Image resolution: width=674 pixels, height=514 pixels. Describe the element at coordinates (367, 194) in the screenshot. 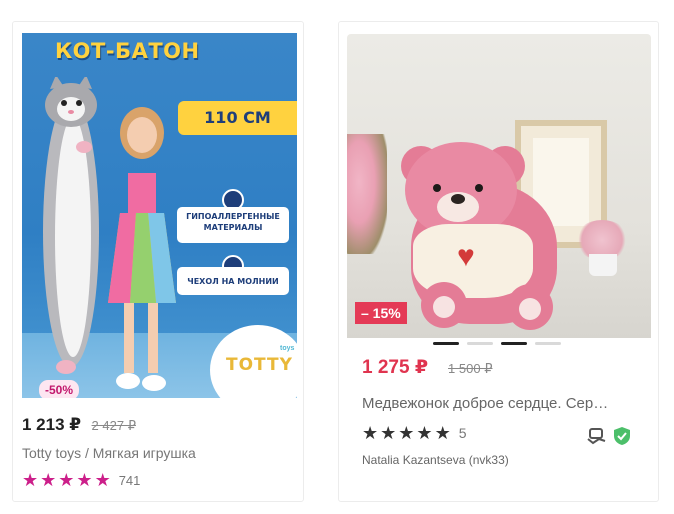

I see `flowers-background` at that location.